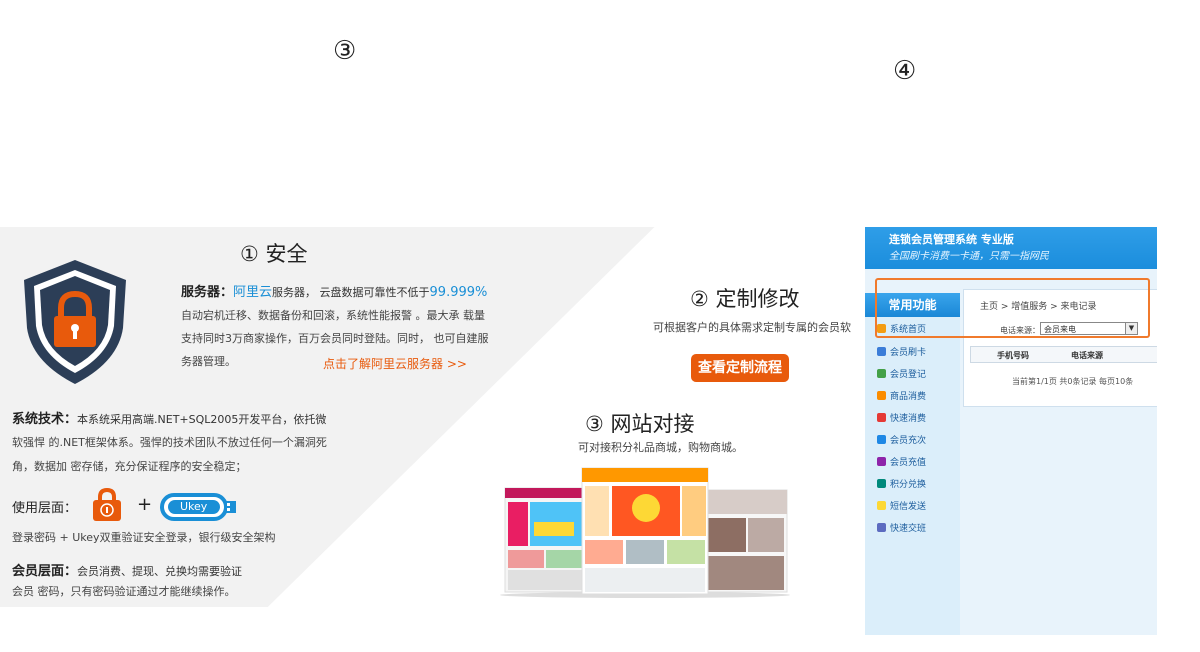  What do you see at coordinates (202, 419) in the screenshot?
I see `tech-line-0: 本系统采用高端.NET+SQL2005开发平台，依托微` at bounding box center [202, 419].